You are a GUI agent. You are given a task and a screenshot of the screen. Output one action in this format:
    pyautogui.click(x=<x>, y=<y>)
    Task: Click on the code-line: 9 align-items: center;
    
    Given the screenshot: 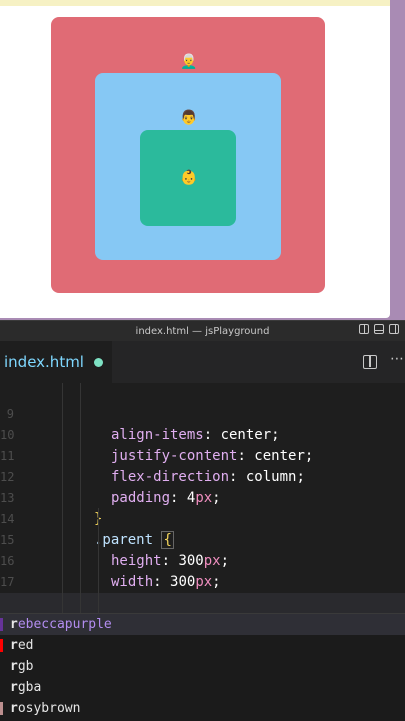 What is the action you would take?
    pyautogui.click(x=202, y=413)
    